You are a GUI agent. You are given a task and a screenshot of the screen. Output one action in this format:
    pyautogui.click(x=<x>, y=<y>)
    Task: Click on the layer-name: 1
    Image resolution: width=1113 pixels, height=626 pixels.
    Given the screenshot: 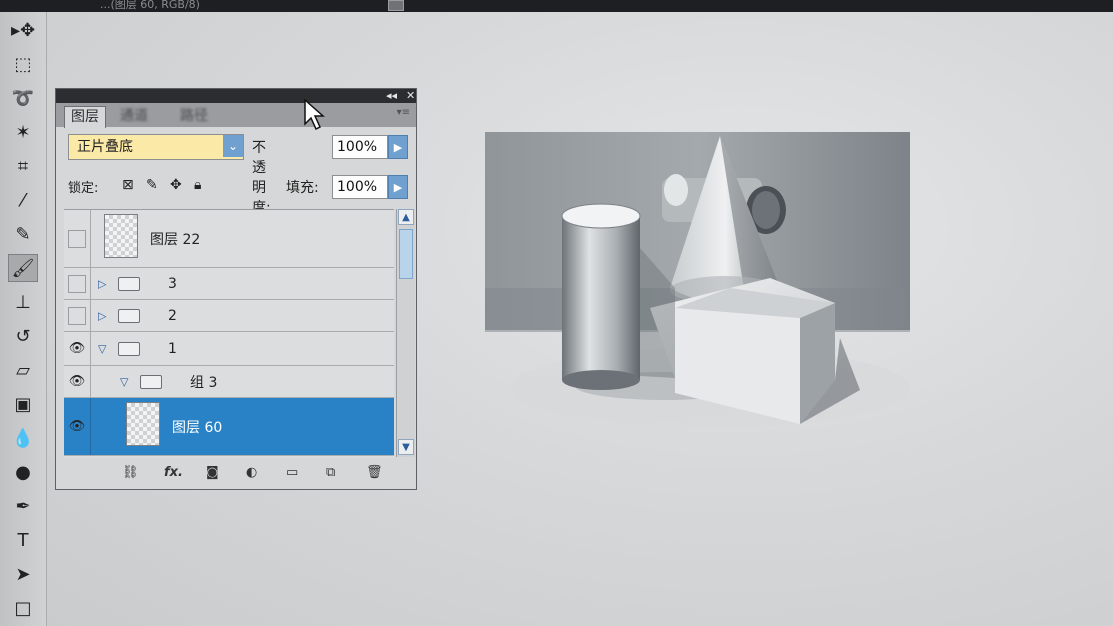 What is the action you would take?
    pyautogui.click(x=172, y=348)
    